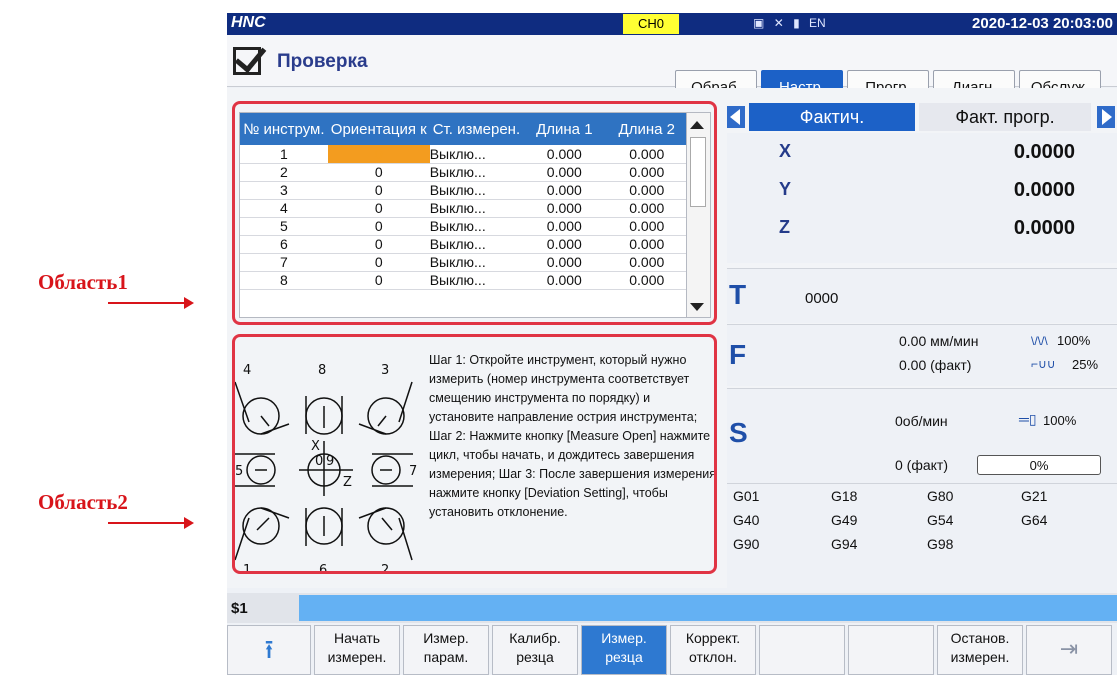 The image size is (1117, 675). What do you see at coordinates (1034, 520) in the screenshot?
I see `gcode: G64` at bounding box center [1034, 520].